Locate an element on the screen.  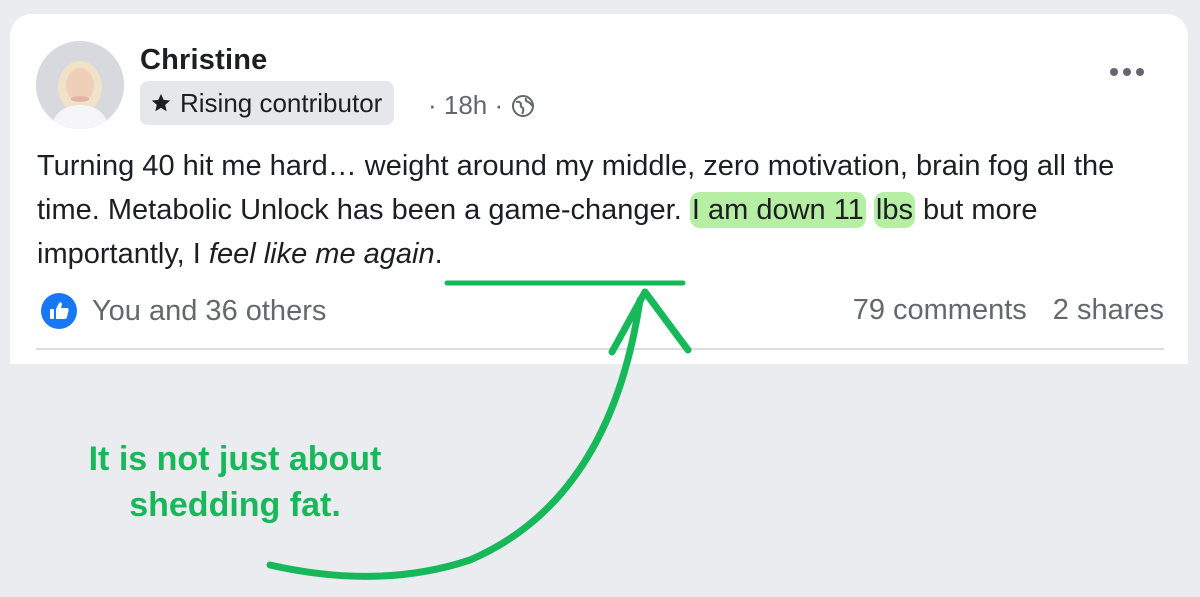
engagement-counts: 79 comments 2 shares is located at coordinates (1008, 310).